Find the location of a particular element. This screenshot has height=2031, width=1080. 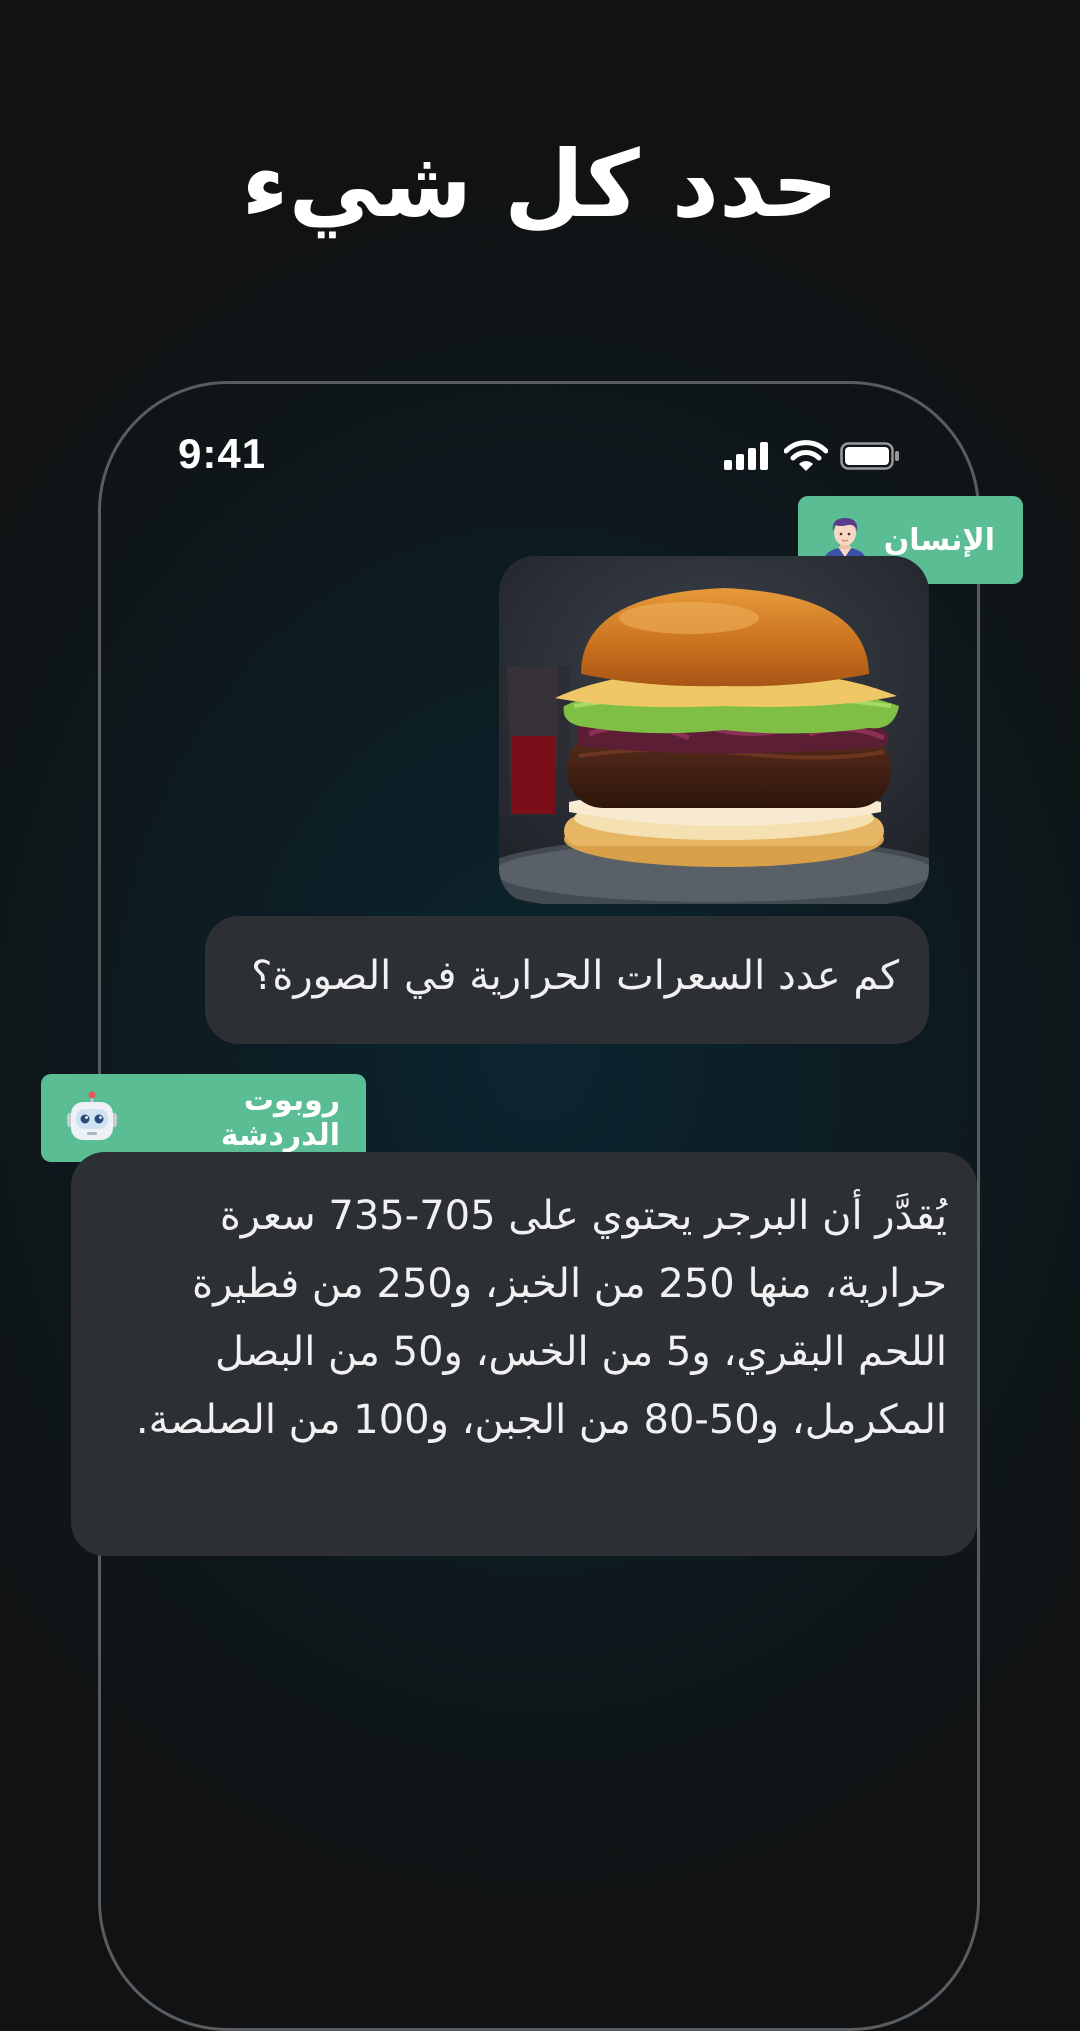

page-headline: حدد كل شيء is located at coordinates (540, 184).